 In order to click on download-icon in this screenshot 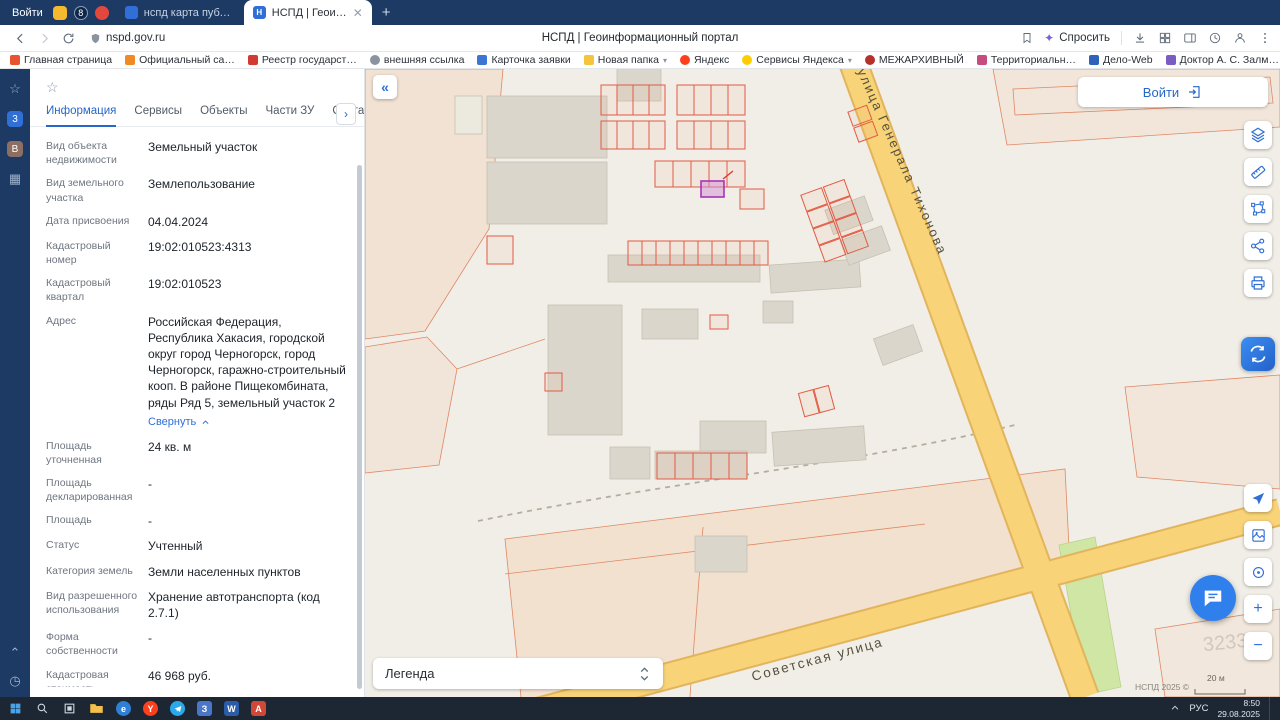, I will do `click(1140, 38)`.